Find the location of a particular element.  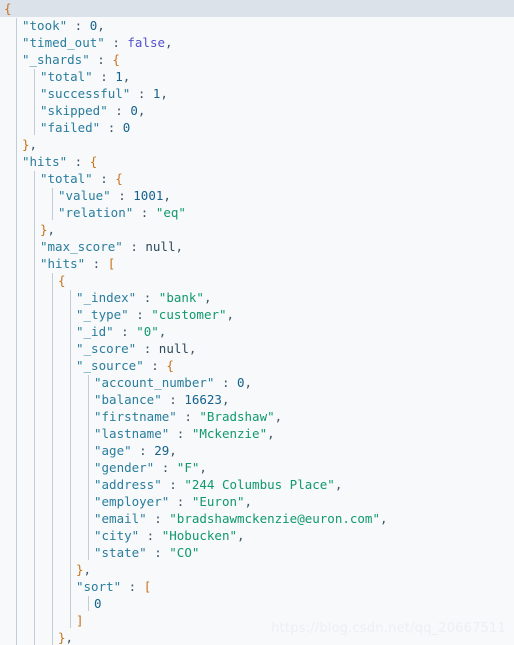

code-line: "firstname" : "Bradshaw", is located at coordinates (257, 416).